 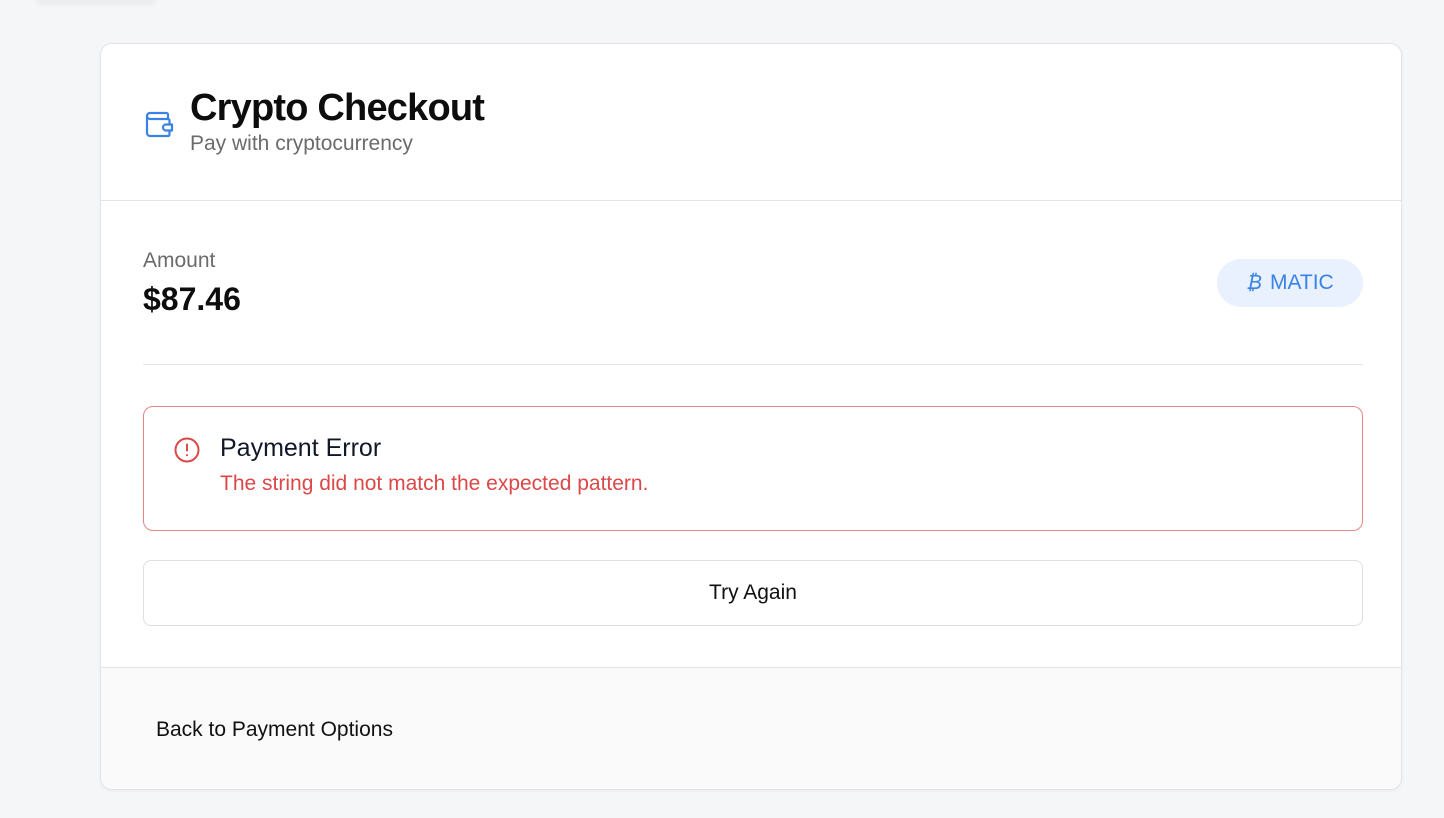 I want to click on alert-circle-icon, so click(x=187, y=450).